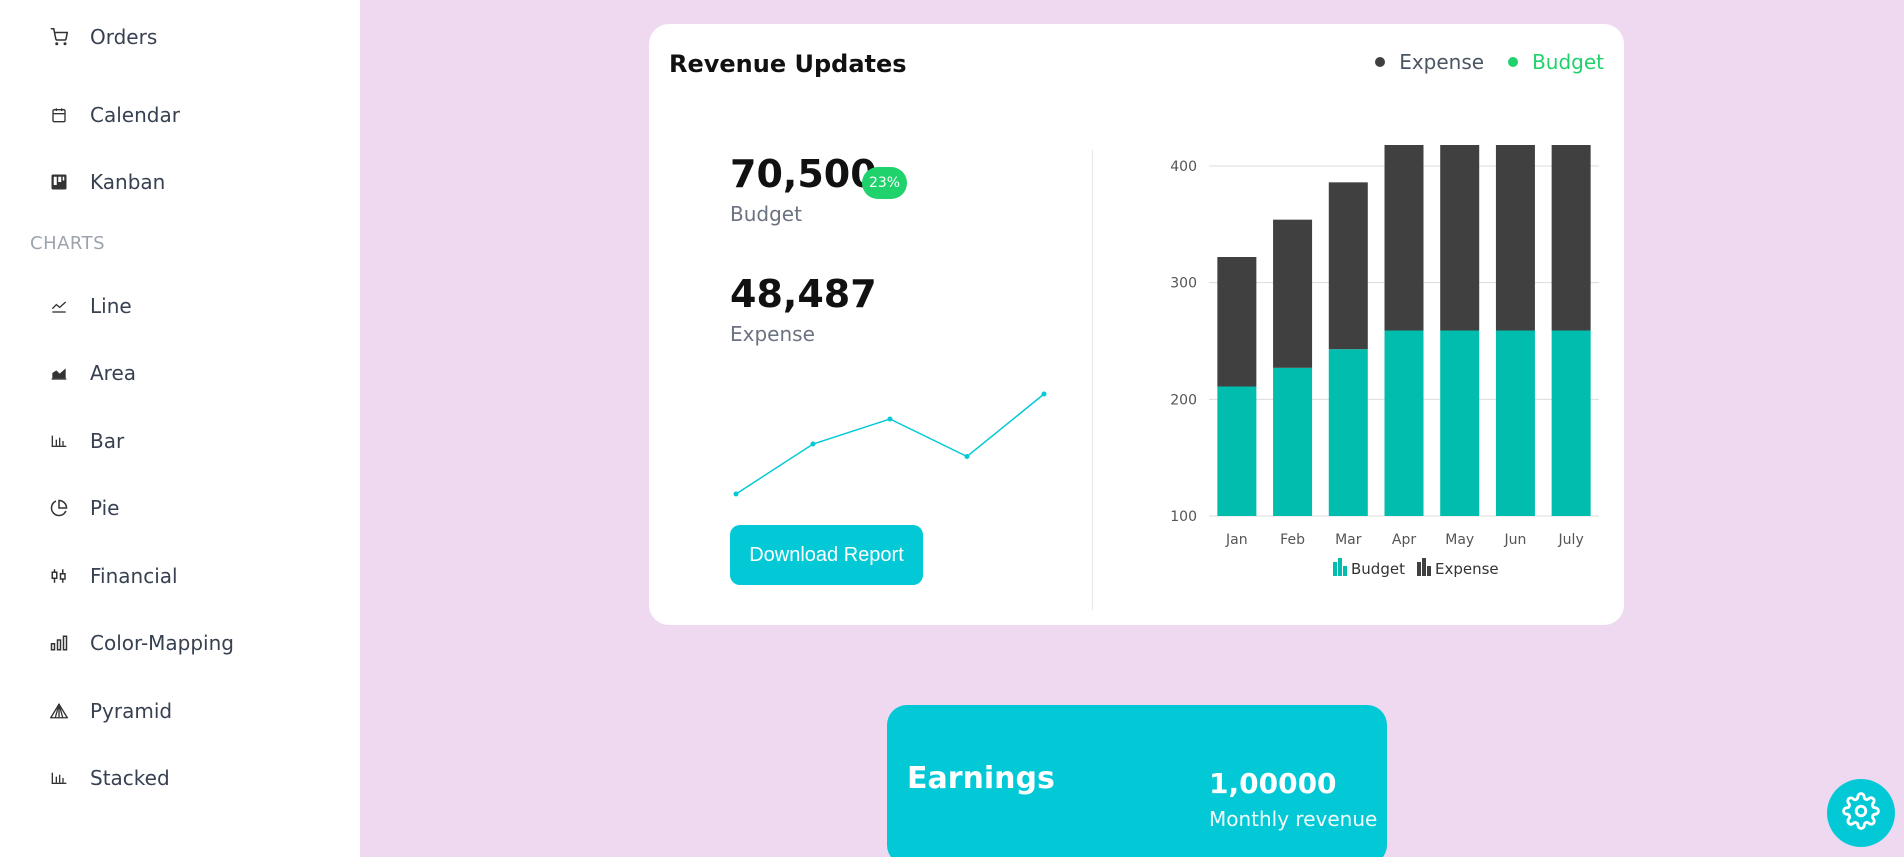 This screenshot has height=857, width=1904. Describe the element at coordinates (162, 643) in the screenshot. I see `sidebar-item-label: Color-Mapping` at that location.